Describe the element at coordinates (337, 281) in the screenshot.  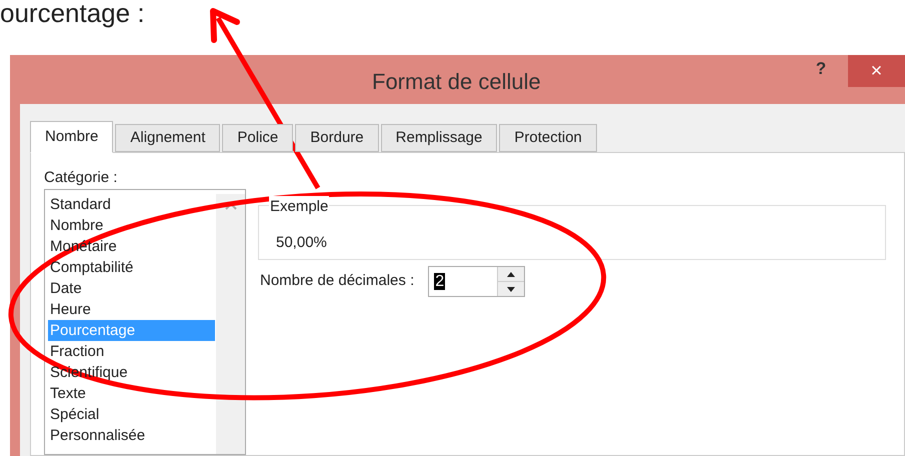
I see `decimals-label: Nombre de décimales :` at that location.